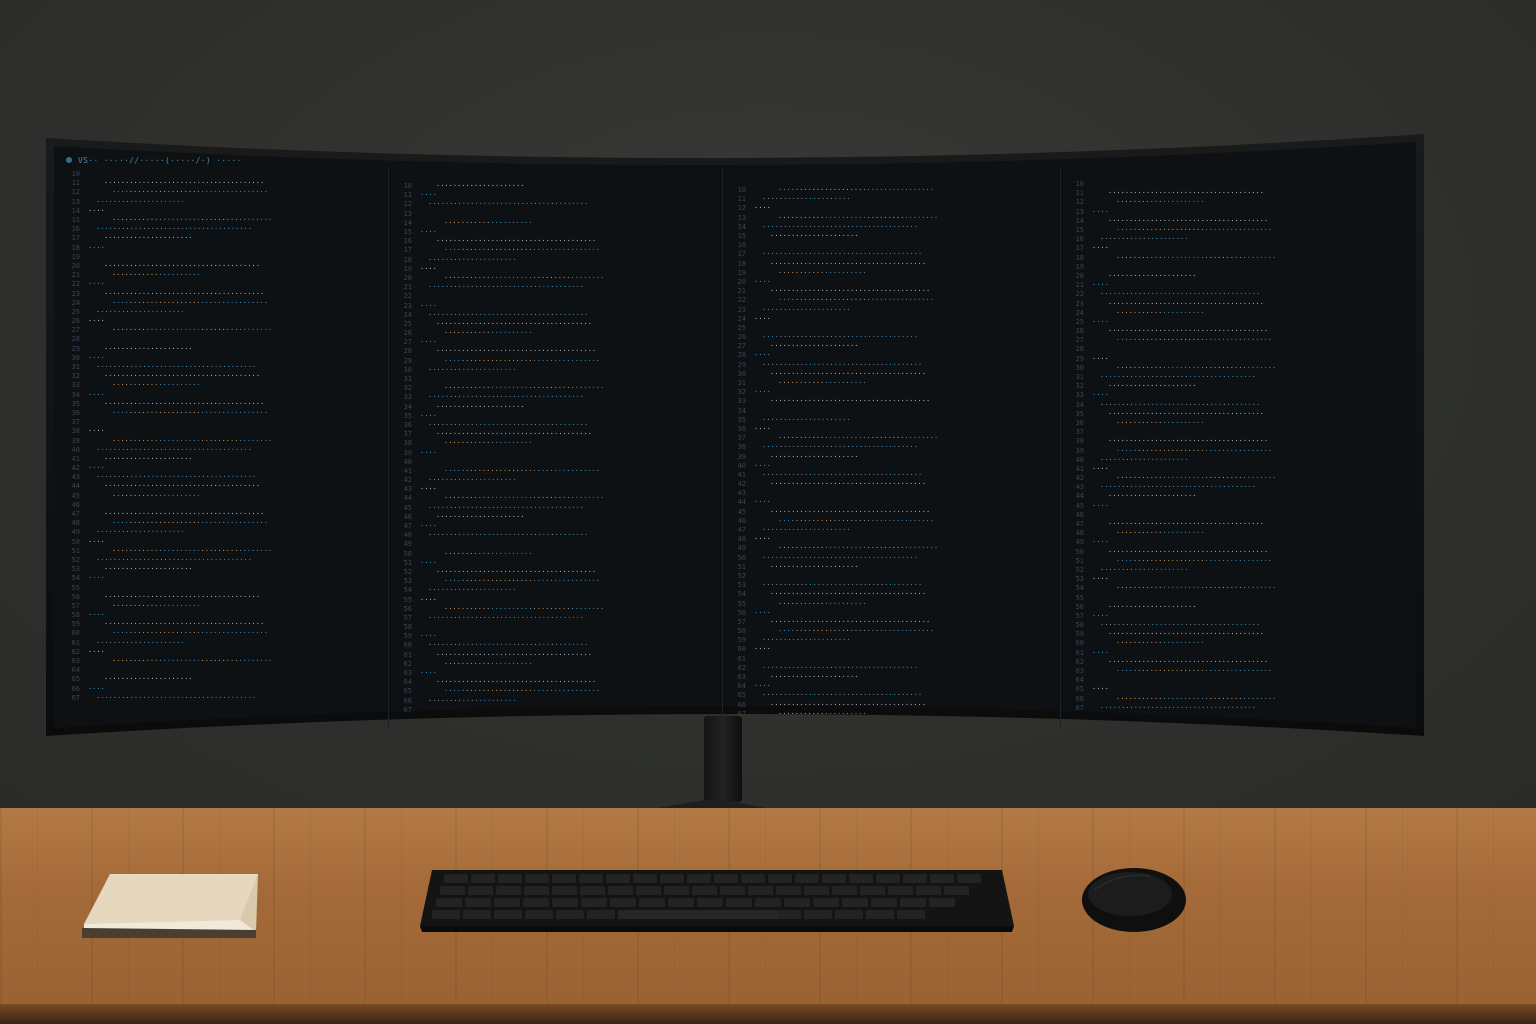 This screenshot has width=1536, height=1024. I want to click on code-line: 25 ····, so click(1237, 322).